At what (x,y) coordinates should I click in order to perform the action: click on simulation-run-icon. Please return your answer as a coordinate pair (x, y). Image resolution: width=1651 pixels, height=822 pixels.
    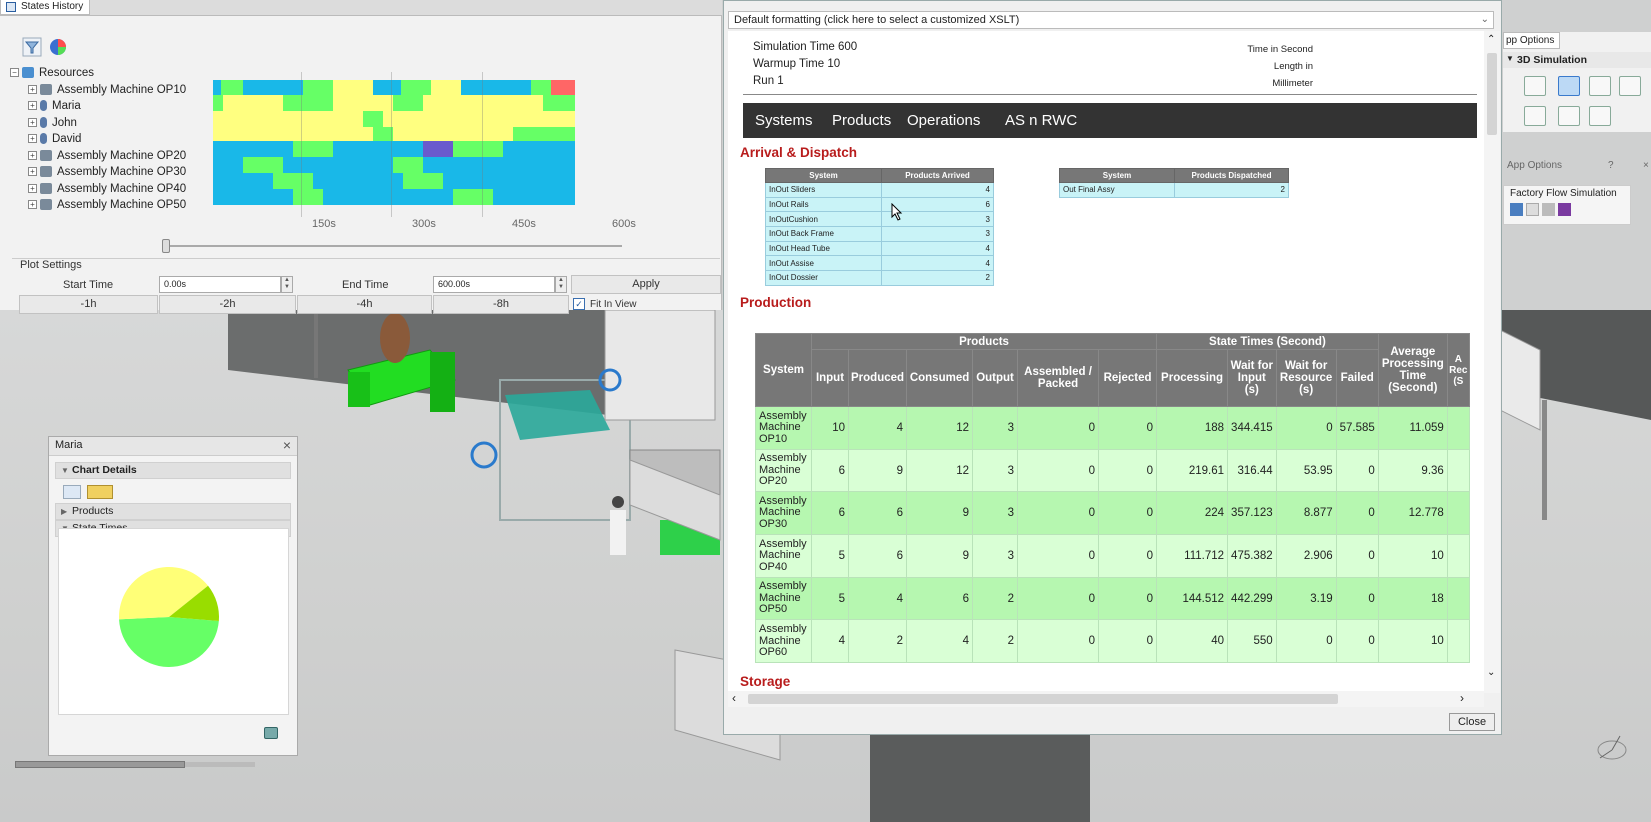
    Looking at the image, I should click on (1569, 86).